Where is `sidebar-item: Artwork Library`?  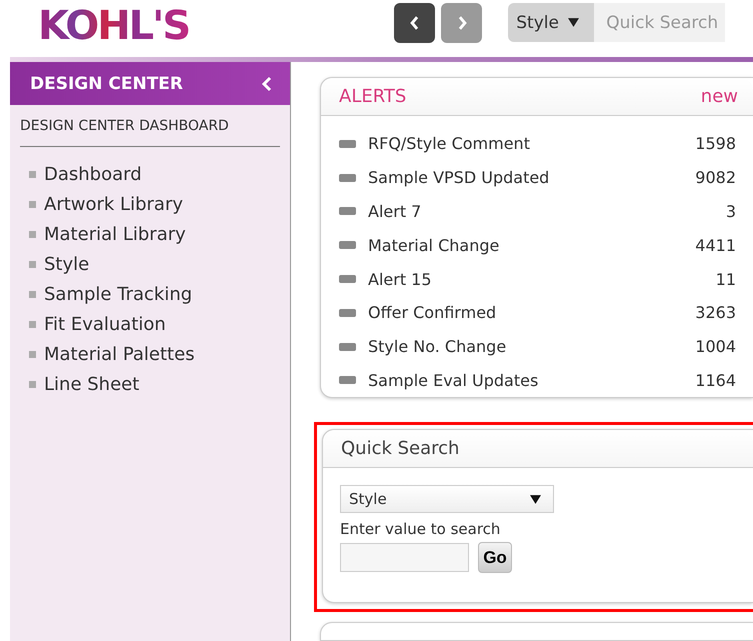
sidebar-item: Artwork Library is located at coordinates (113, 204).